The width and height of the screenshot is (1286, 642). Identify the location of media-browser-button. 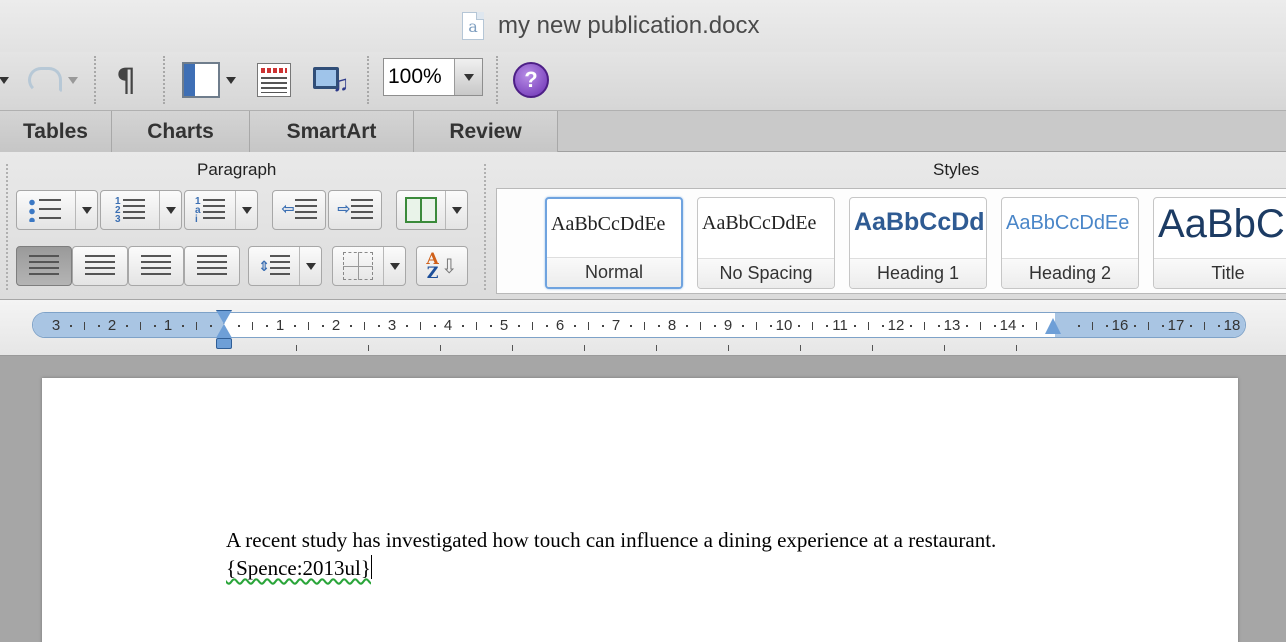
(274, 80).